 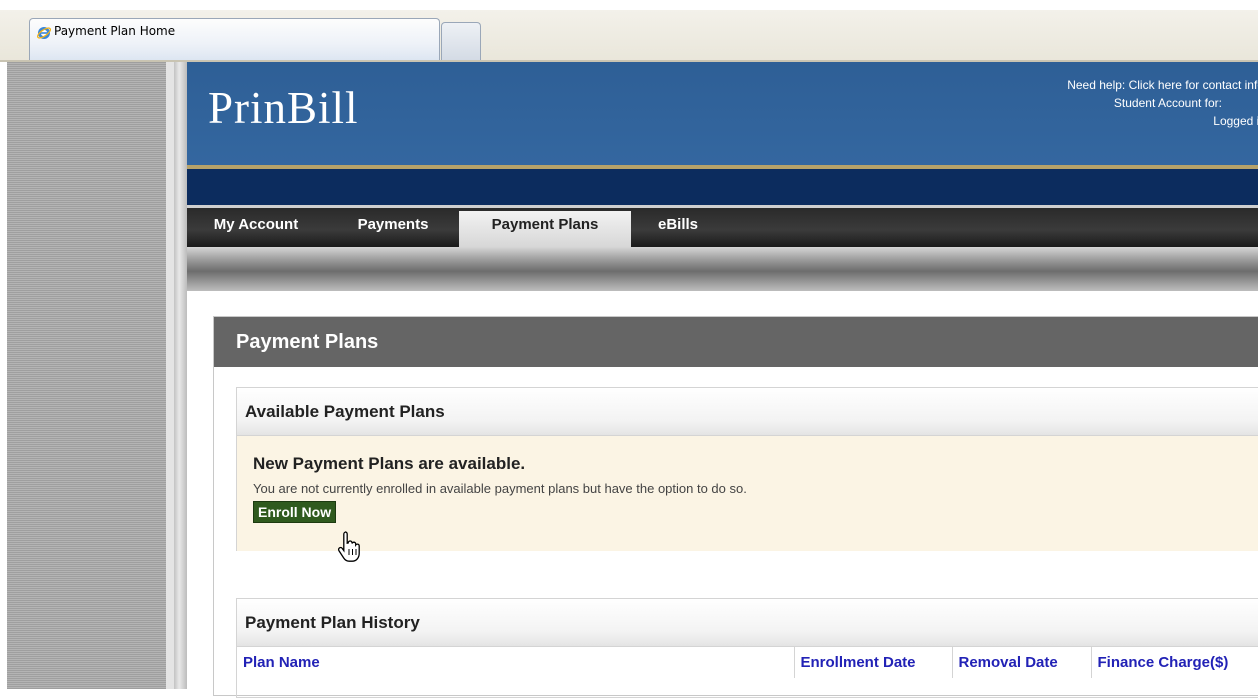 I want to click on help-link: Need help: Click here for contact info, so click(x=1162, y=85).